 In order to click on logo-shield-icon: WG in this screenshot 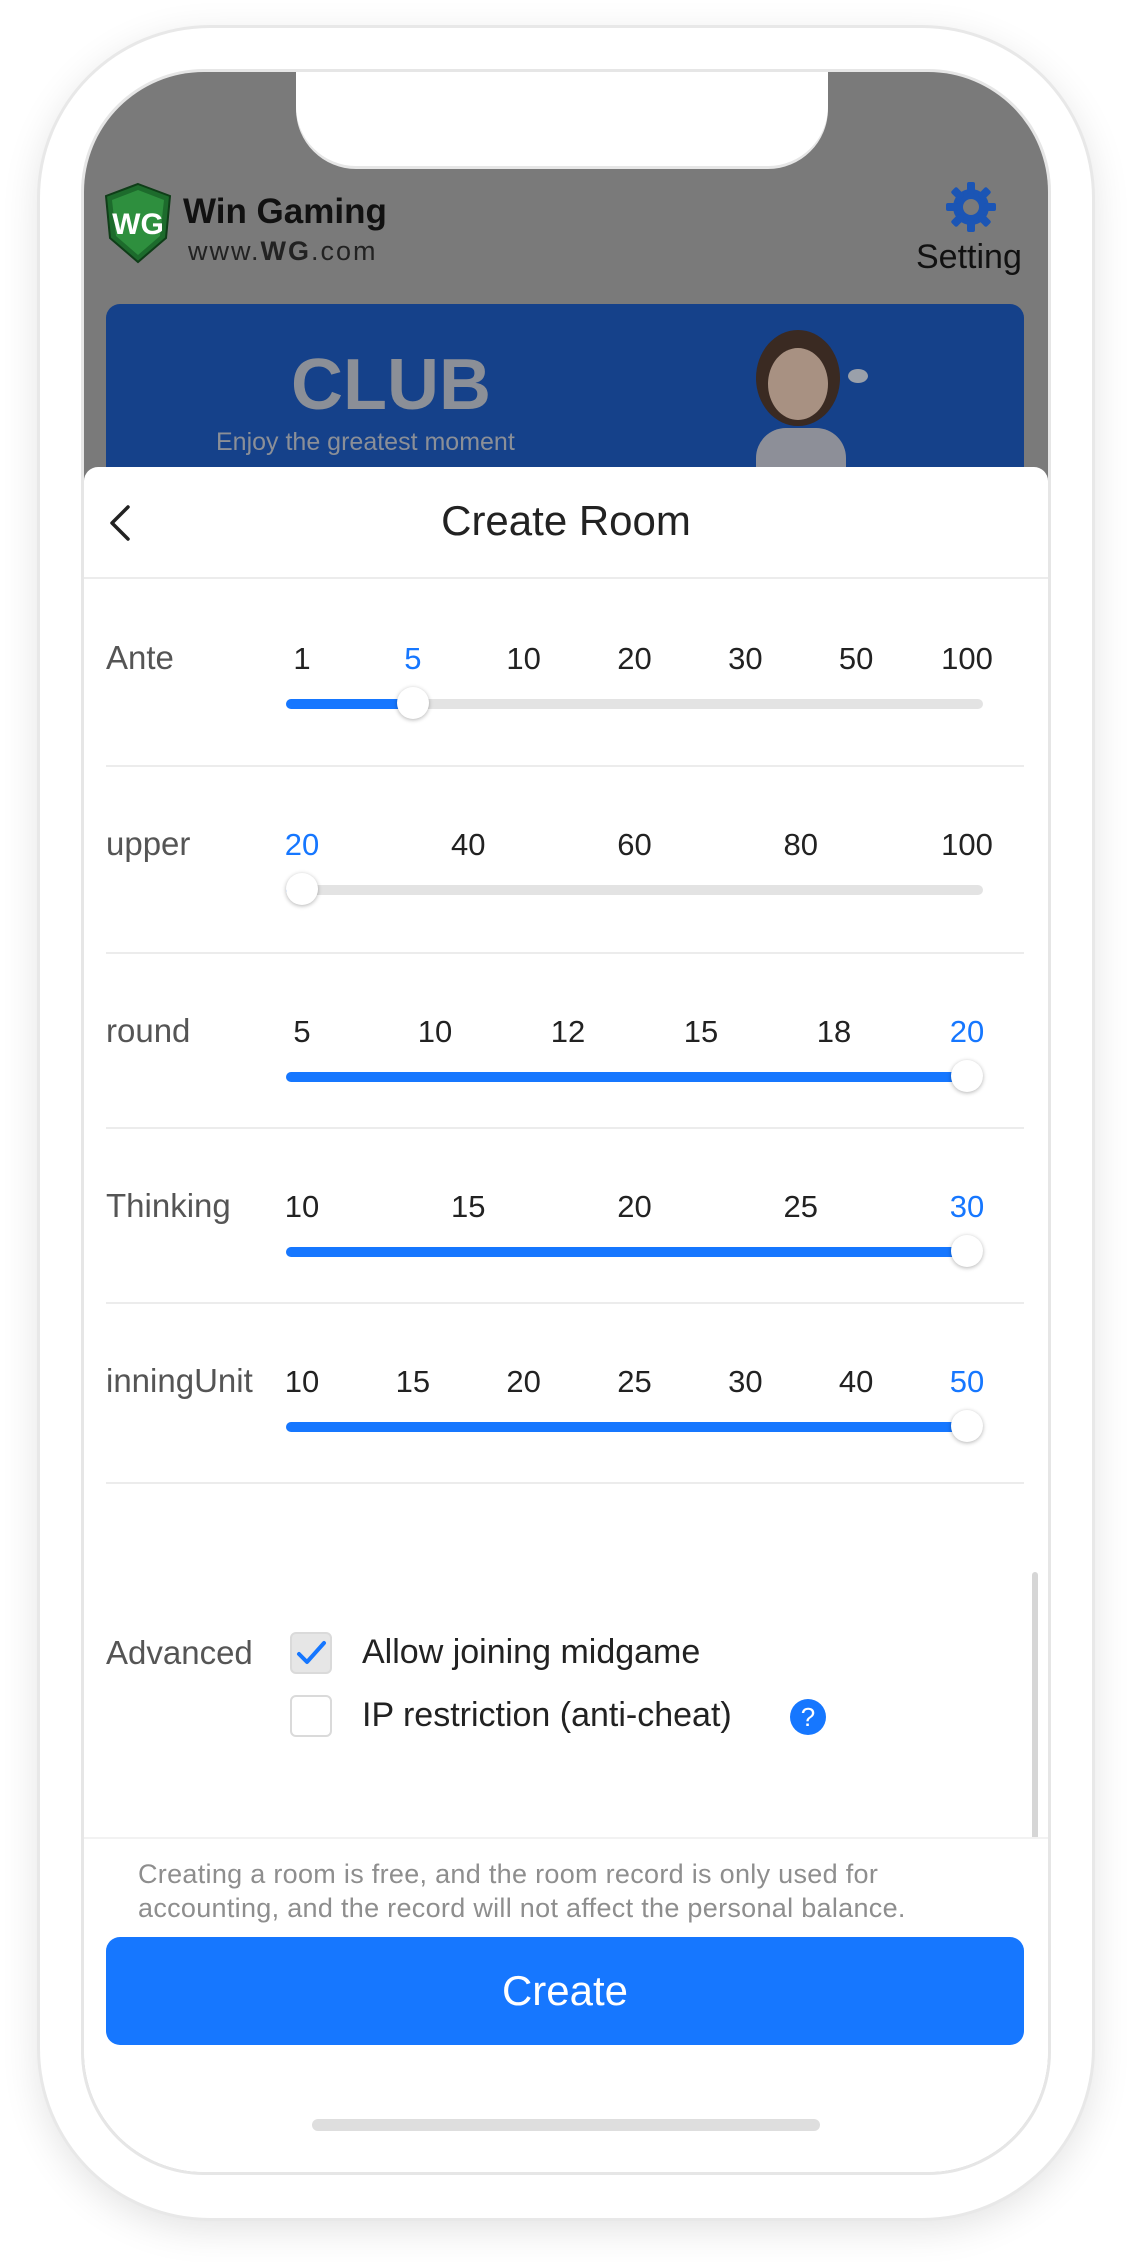, I will do `click(138, 223)`.